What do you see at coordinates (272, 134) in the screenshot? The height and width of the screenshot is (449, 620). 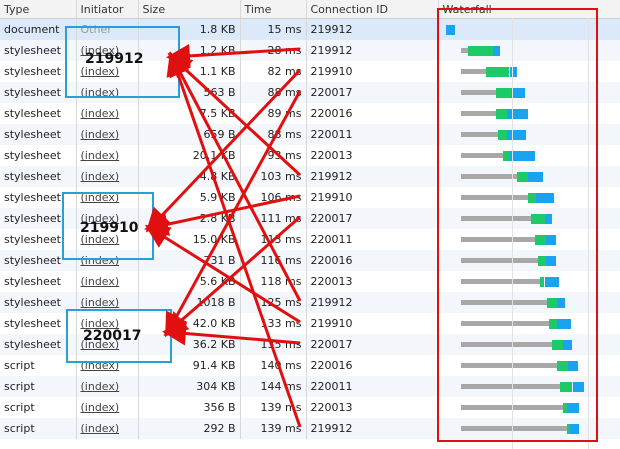 I see `time-cell: 88 ms` at bounding box center [272, 134].